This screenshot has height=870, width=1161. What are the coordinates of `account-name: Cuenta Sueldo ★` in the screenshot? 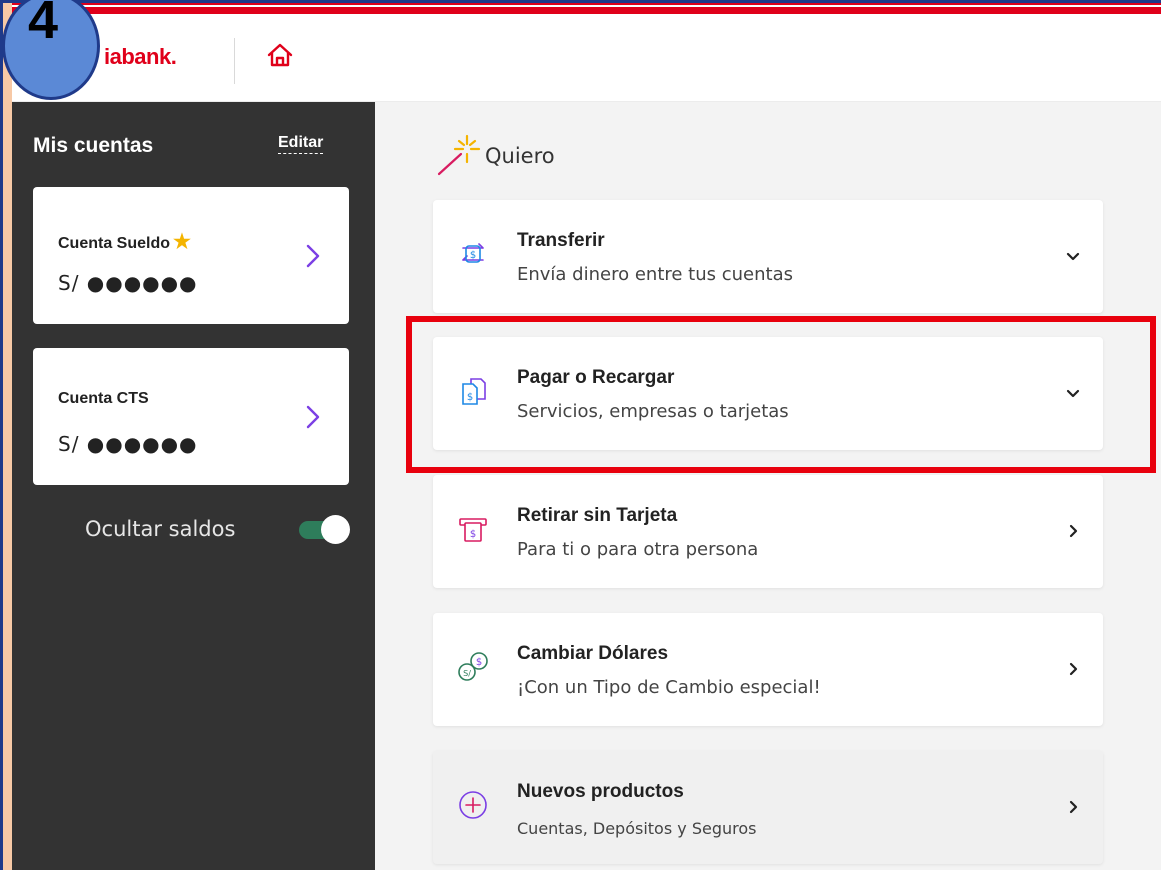 It's located at (124, 241).